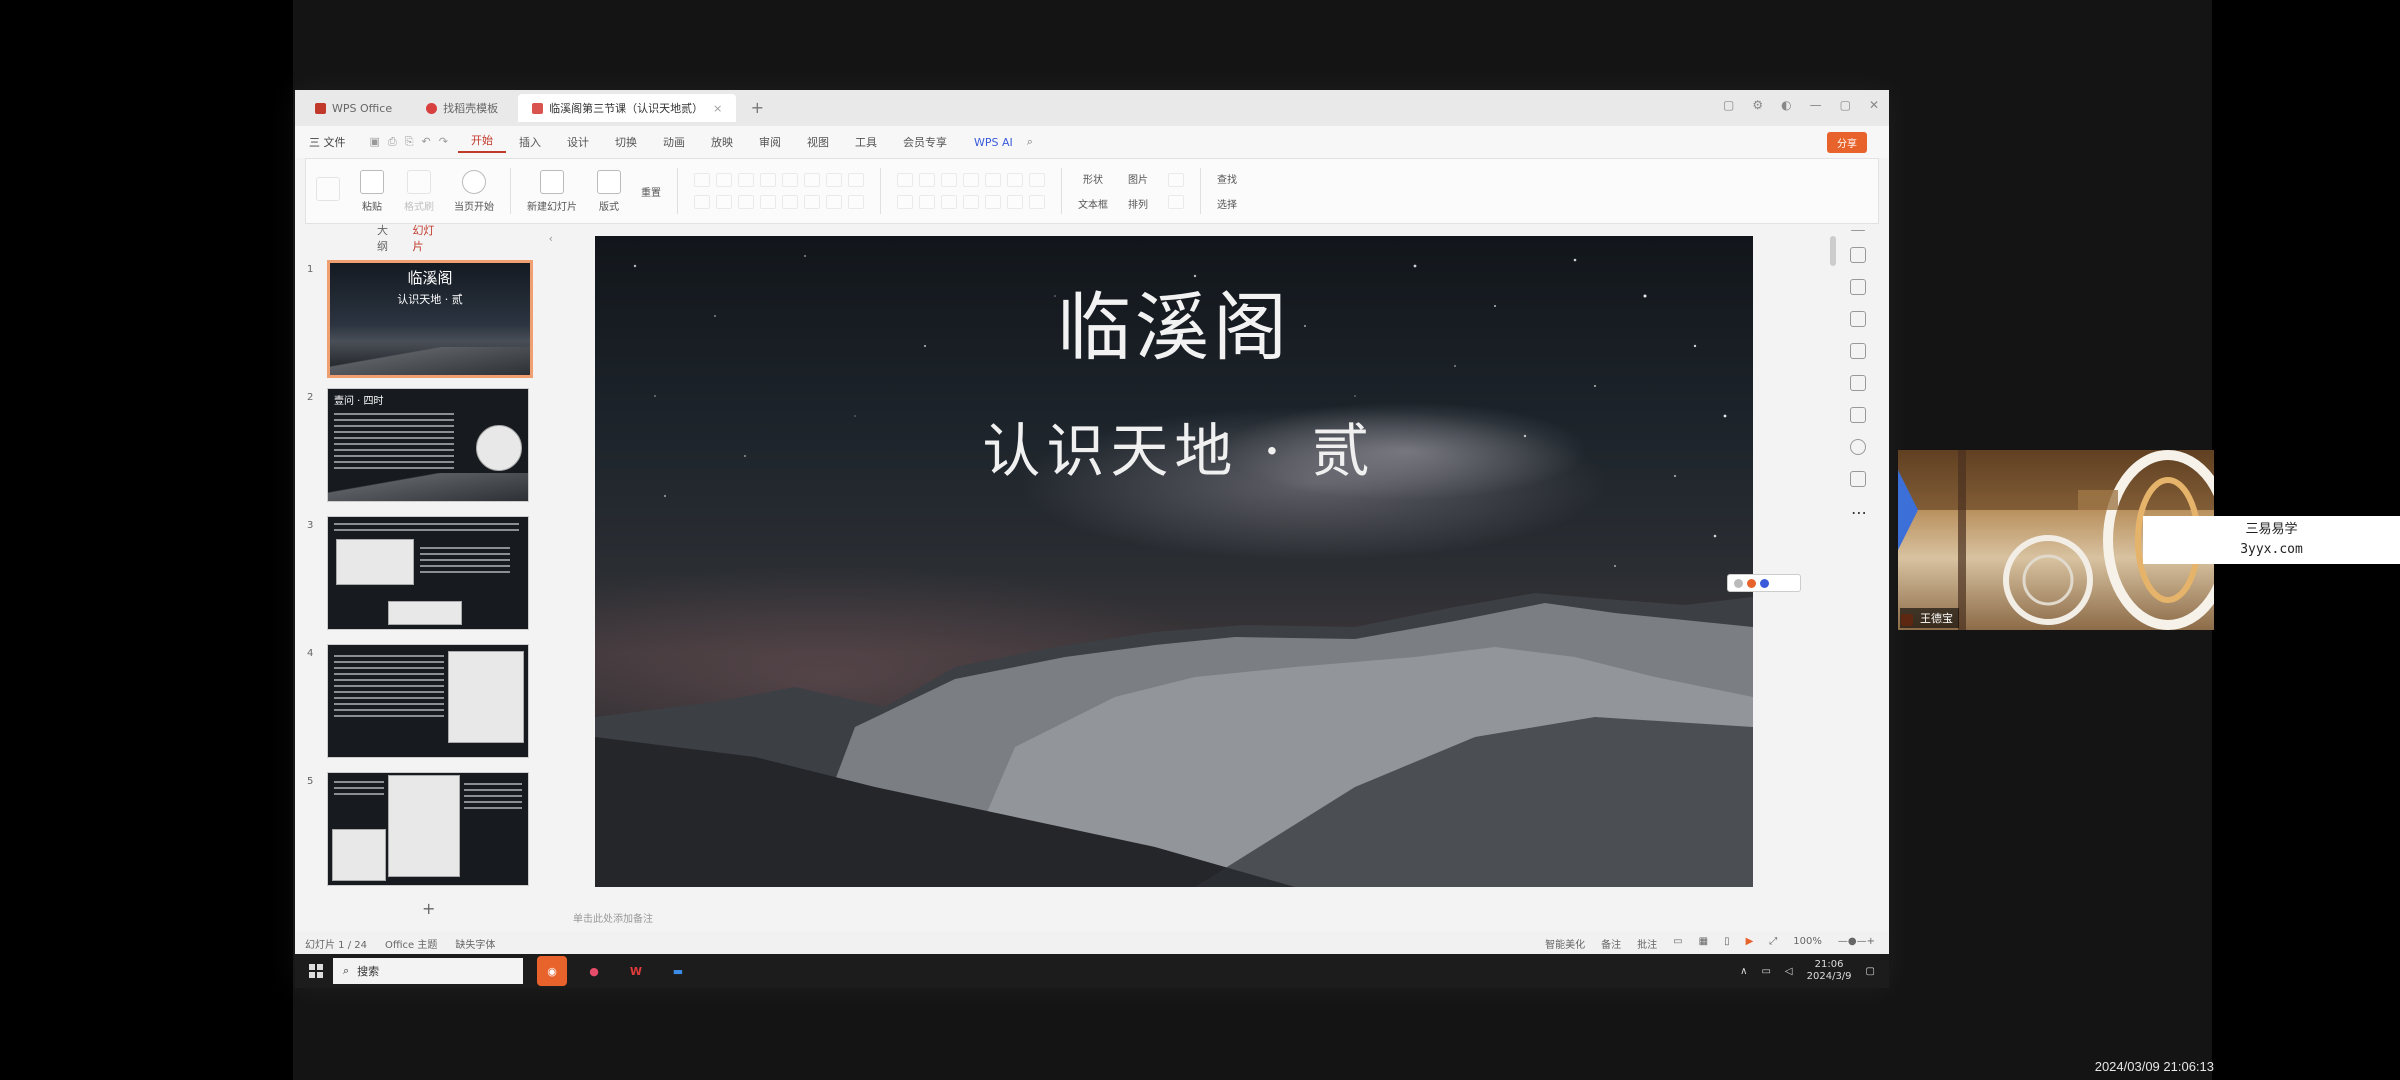 Image resolution: width=2400 pixels, height=1080 pixels. I want to click on new-slide-button: 新建幻灯片, so click(552, 191).